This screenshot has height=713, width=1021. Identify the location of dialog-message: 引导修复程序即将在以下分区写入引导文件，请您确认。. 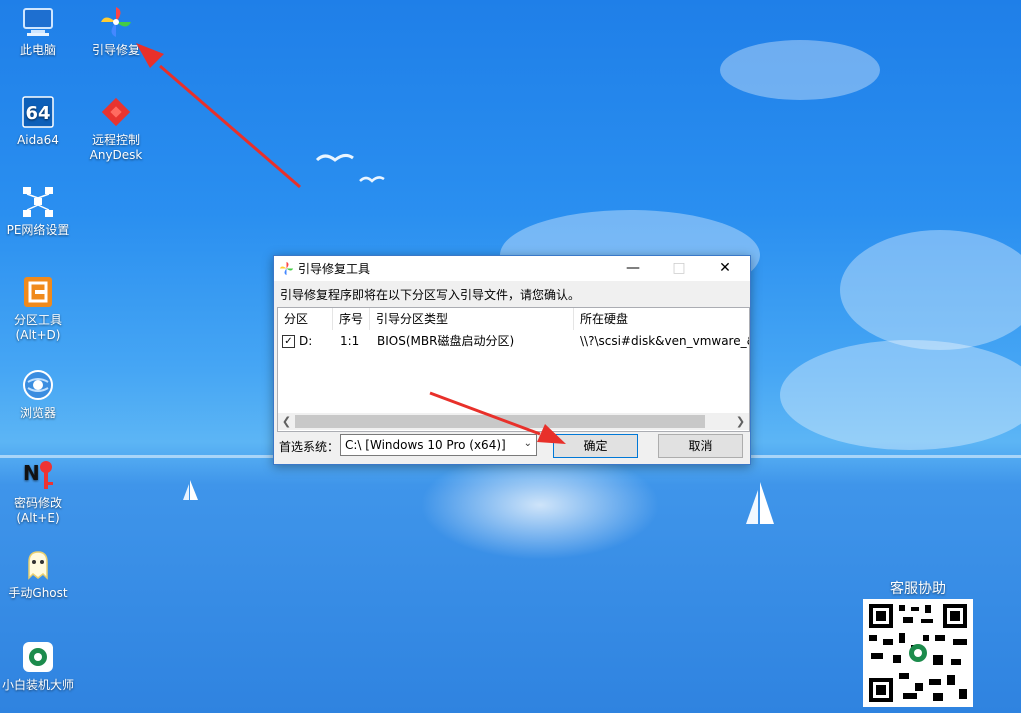
(430, 295).